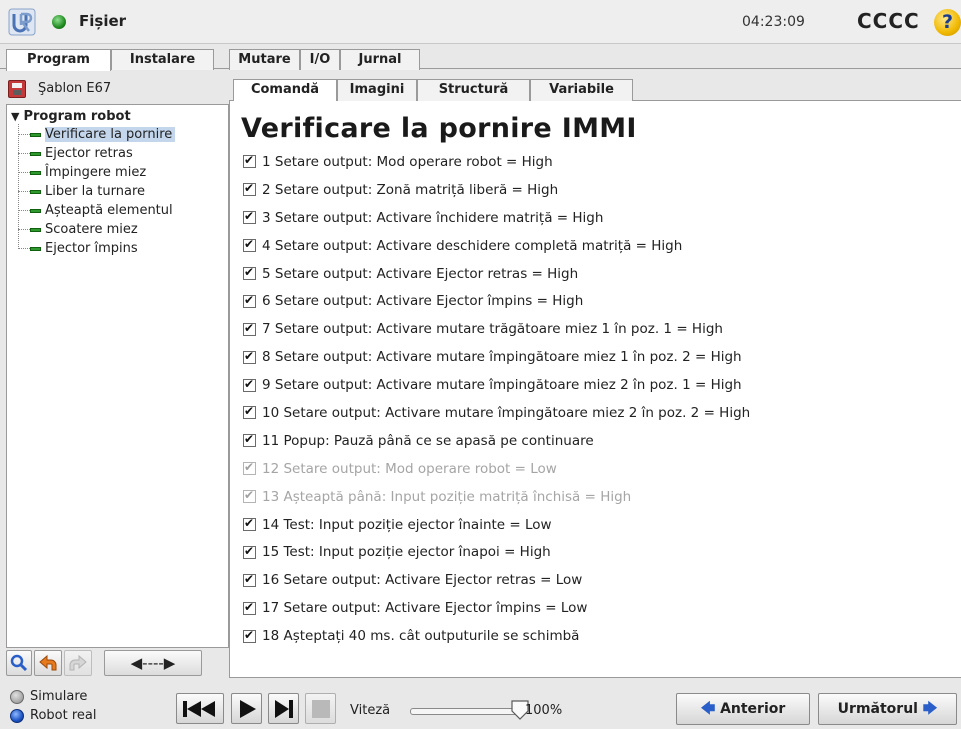 The height and width of the screenshot is (729, 961). What do you see at coordinates (162, 59) in the screenshot?
I see `tab-instalare: Instalare` at bounding box center [162, 59].